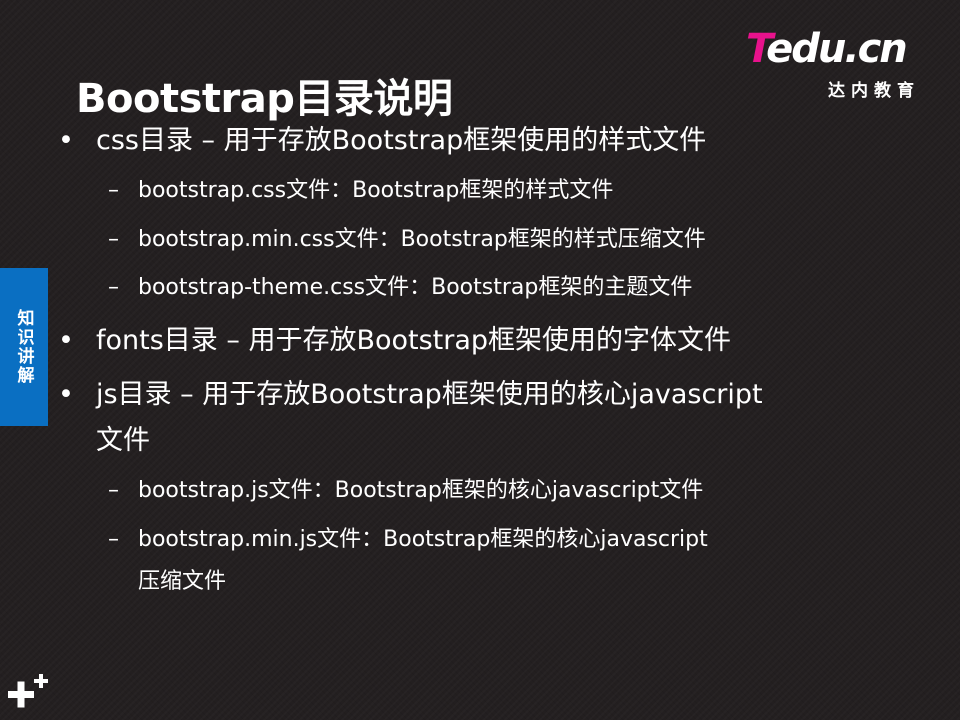  I want to click on list-item-continuation: 文件, so click(123, 441).